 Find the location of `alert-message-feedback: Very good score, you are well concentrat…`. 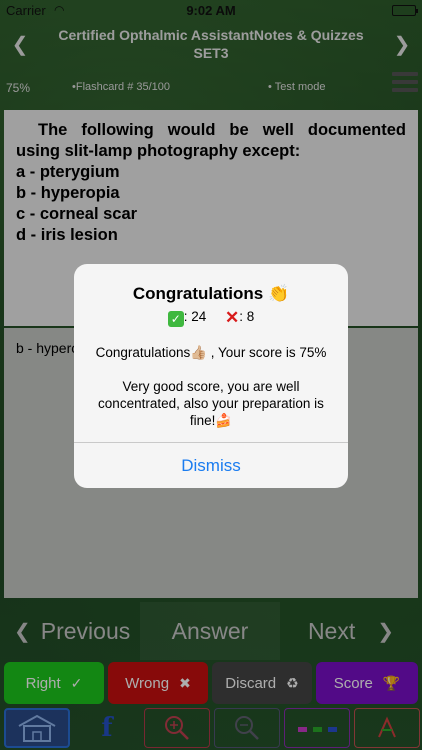

alert-message-feedback: Very good score, you are well concentrat… is located at coordinates (211, 403).